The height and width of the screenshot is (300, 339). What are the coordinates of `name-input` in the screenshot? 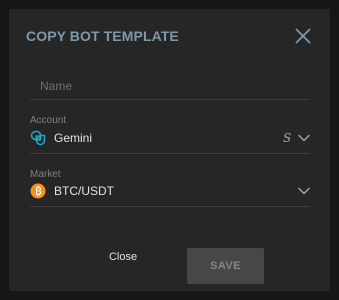 It's located at (170, 86).